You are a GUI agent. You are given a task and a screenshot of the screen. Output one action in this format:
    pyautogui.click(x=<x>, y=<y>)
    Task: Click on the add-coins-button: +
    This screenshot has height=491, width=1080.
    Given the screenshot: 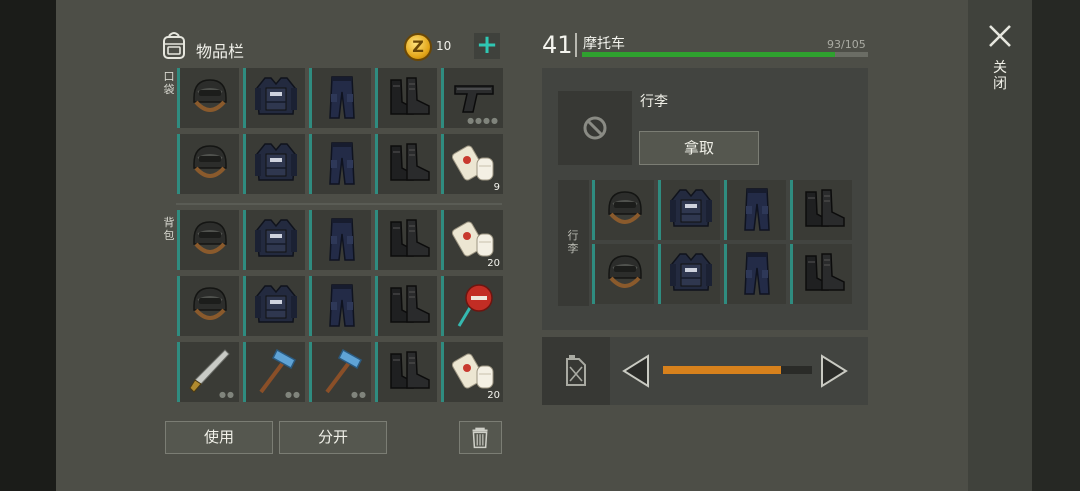 What is the action you would take?
    pyautogui.click(x=487, y=45)
    